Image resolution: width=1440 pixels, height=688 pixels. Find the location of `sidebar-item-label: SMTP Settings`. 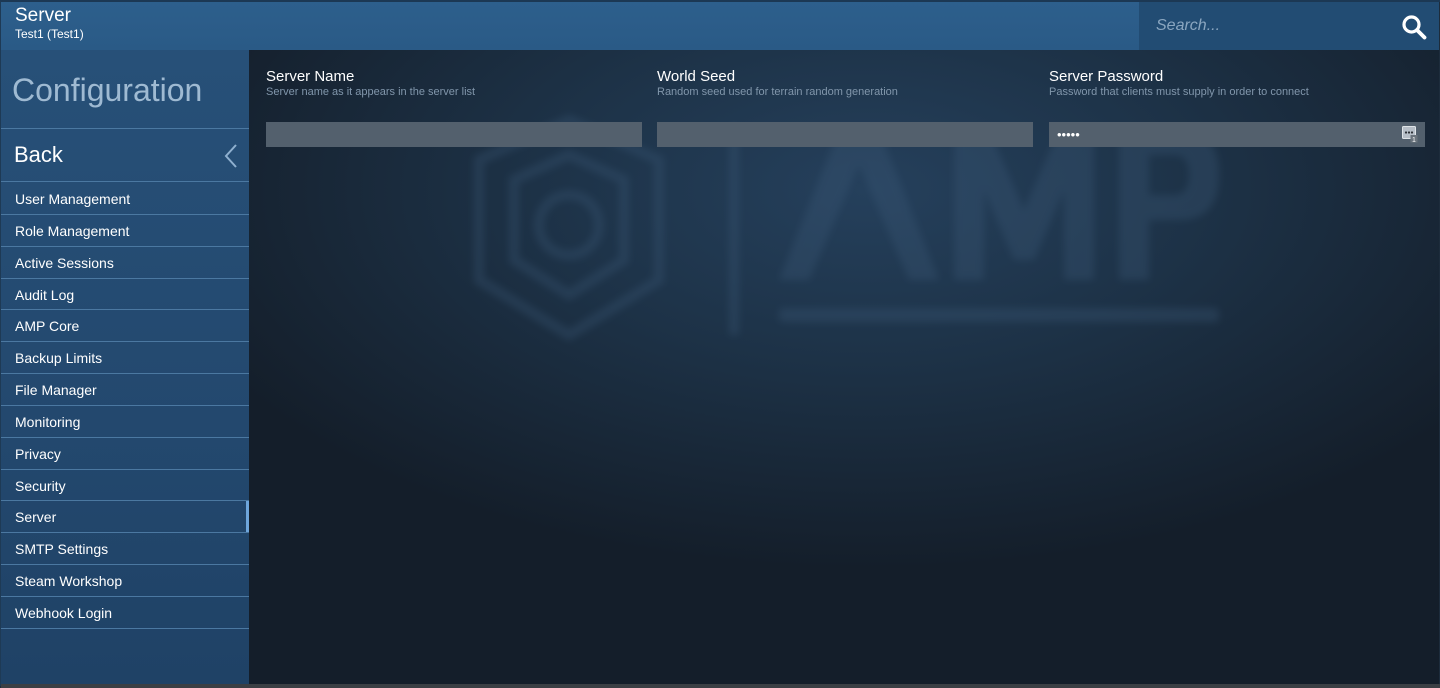

sidebar-item-label: SMTP Settings is located at coordinates (62, 549).